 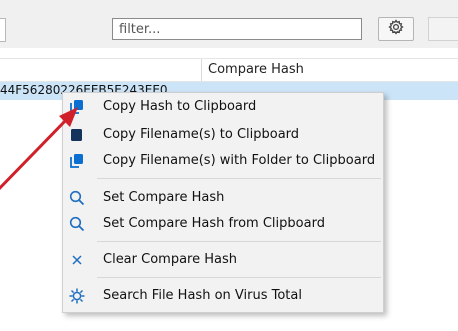 I want to click on column-separator, so click(x=201, y=70).